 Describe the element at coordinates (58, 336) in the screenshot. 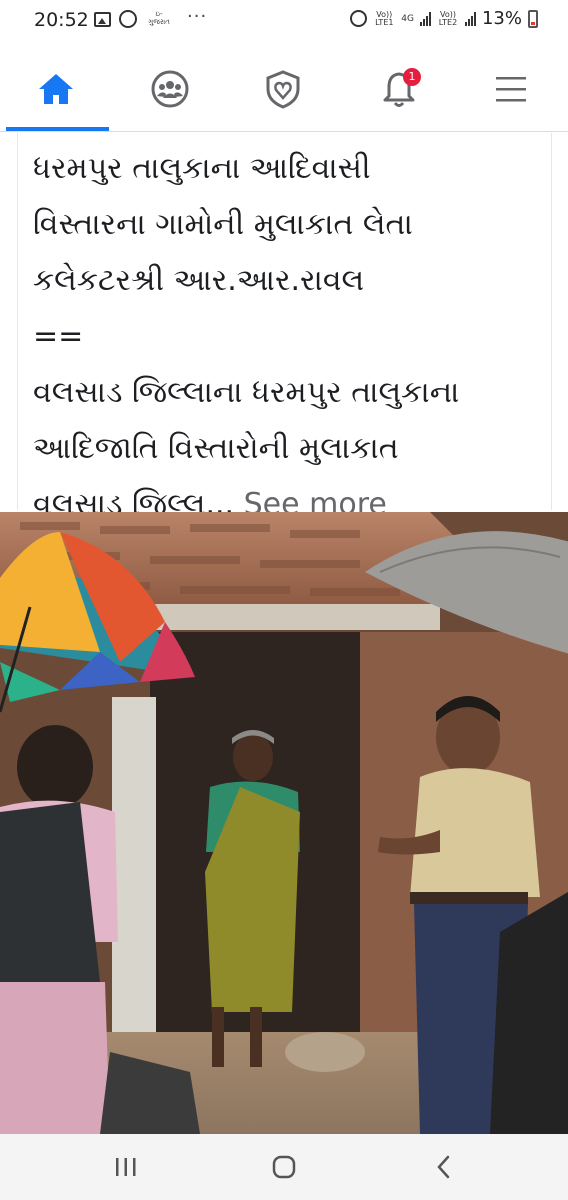

I see `post-line: ==` at that location.